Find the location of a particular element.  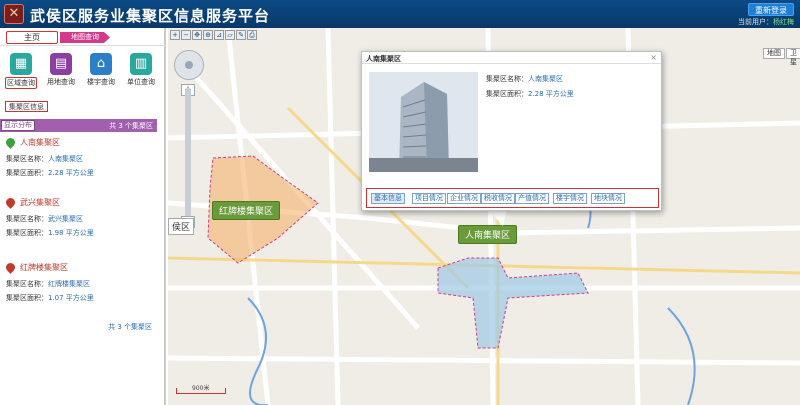

tab-enterprises: 企业情况 is located at coordinates (464, 198).